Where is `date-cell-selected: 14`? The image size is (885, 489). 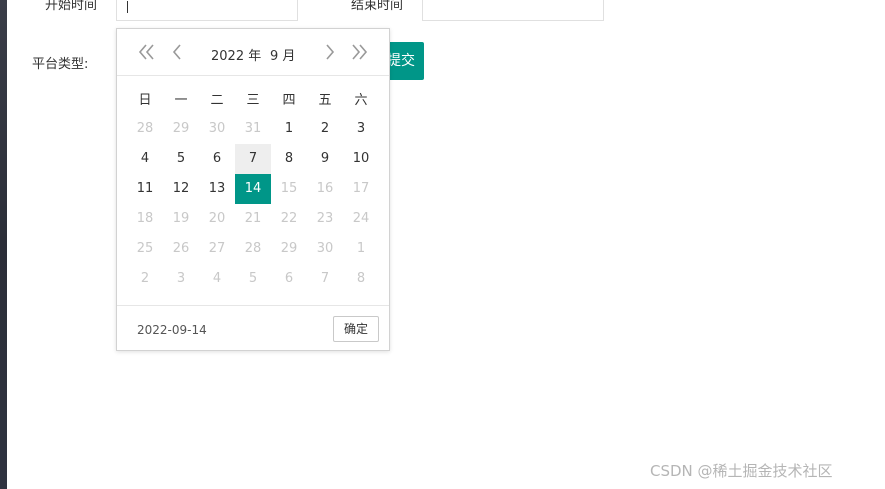
date-cell-selected: 14 is located at coordinates (253, 189).